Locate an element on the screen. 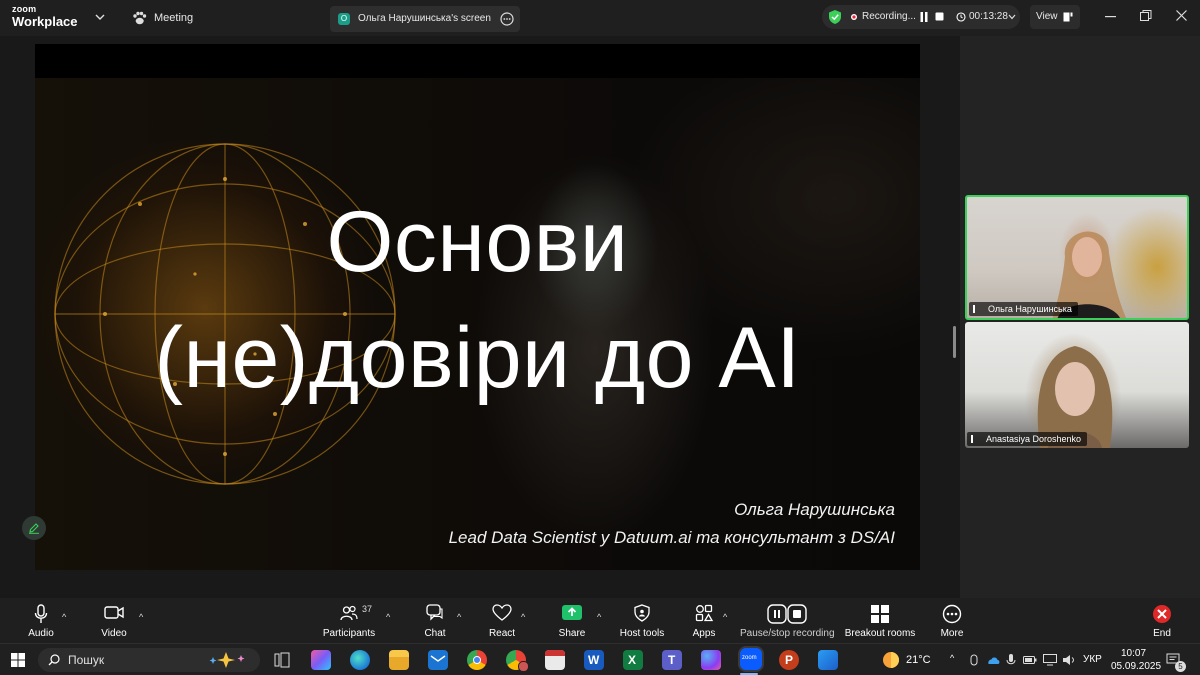 Image resolution: width=1200 pixels, height=675 pixels. share-button: Share is located at coordinates (572, 620).